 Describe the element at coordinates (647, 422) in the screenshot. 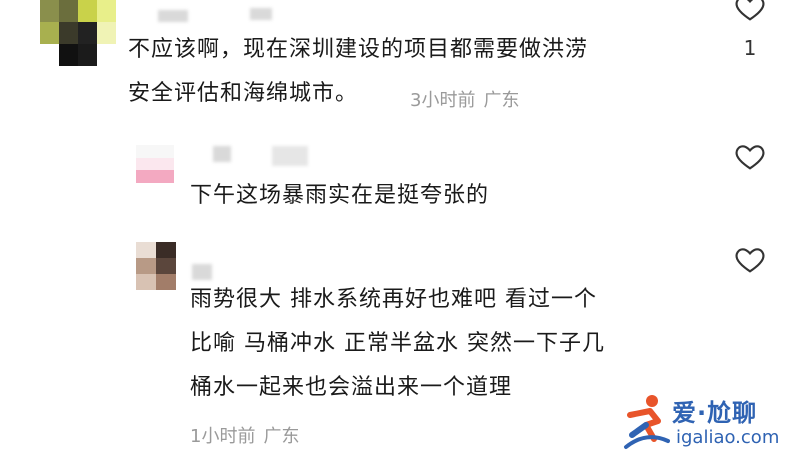

I see `runner-logo-icon` at that location.